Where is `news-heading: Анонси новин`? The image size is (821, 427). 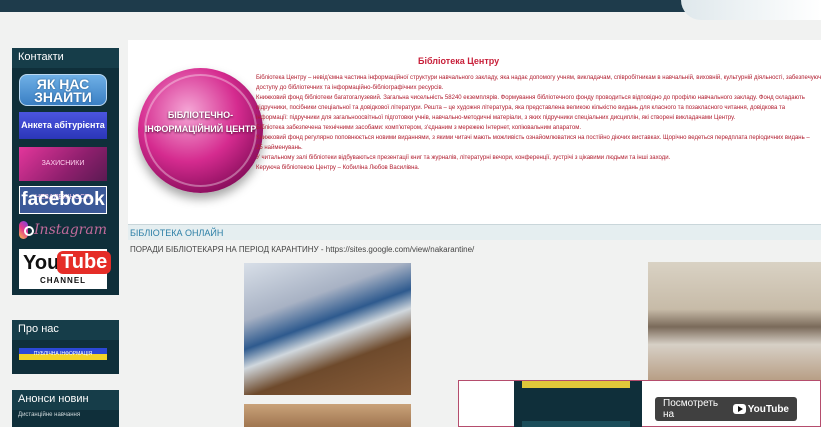
news-heading: Анонси новин is located at coordinates (65, 400).